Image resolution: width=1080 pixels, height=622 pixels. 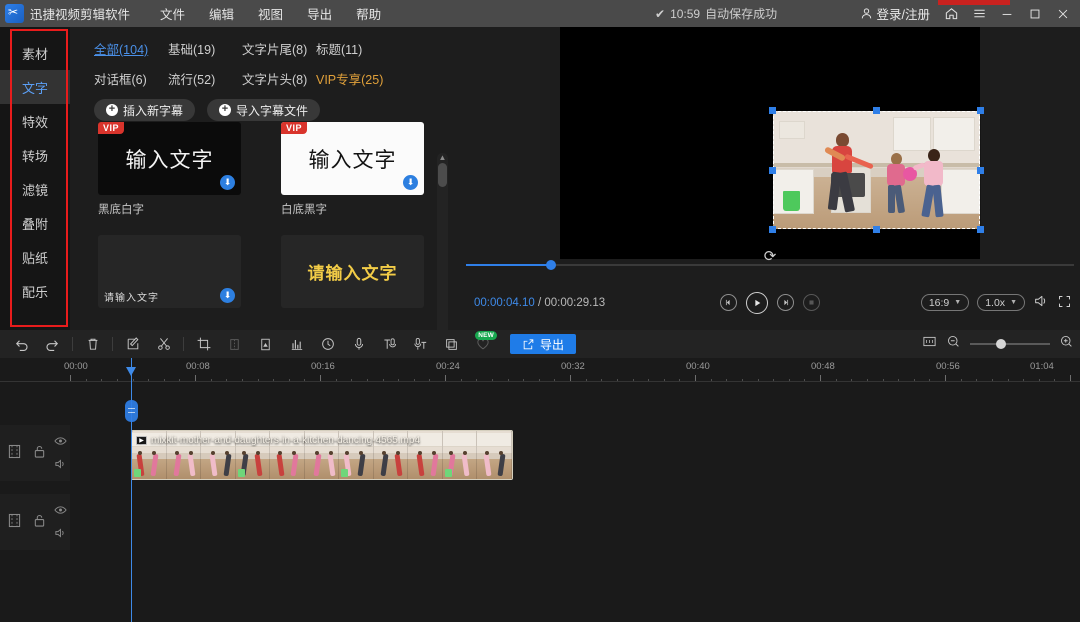 What do you see at coordinates (770, 265) in the screenshot?
I see `preview-progress-bar` at bounding box center [770, 265].